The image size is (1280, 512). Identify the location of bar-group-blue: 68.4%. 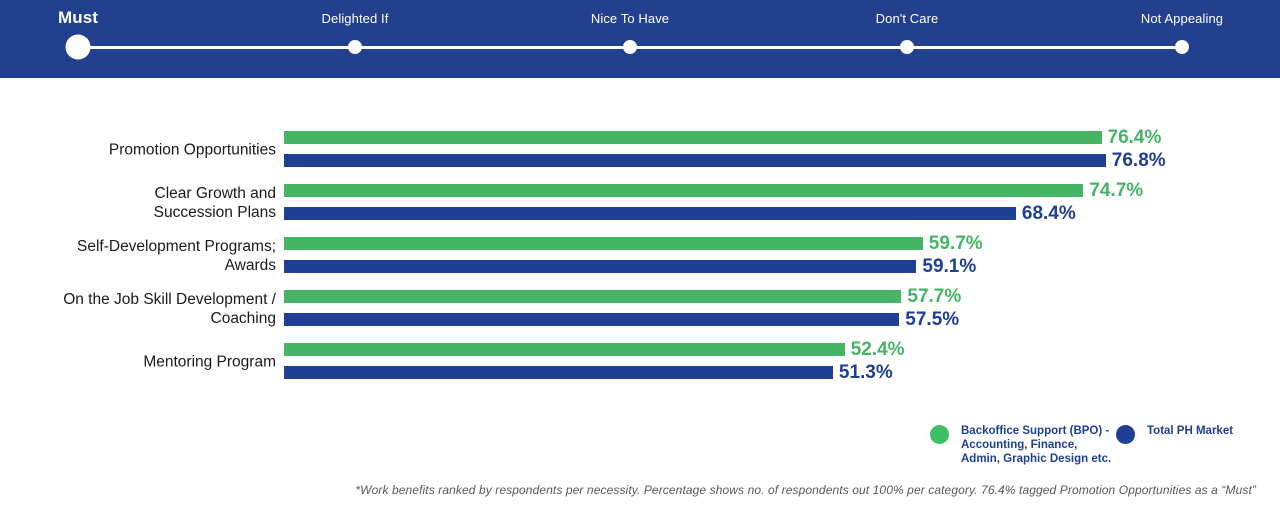
(680, 213).